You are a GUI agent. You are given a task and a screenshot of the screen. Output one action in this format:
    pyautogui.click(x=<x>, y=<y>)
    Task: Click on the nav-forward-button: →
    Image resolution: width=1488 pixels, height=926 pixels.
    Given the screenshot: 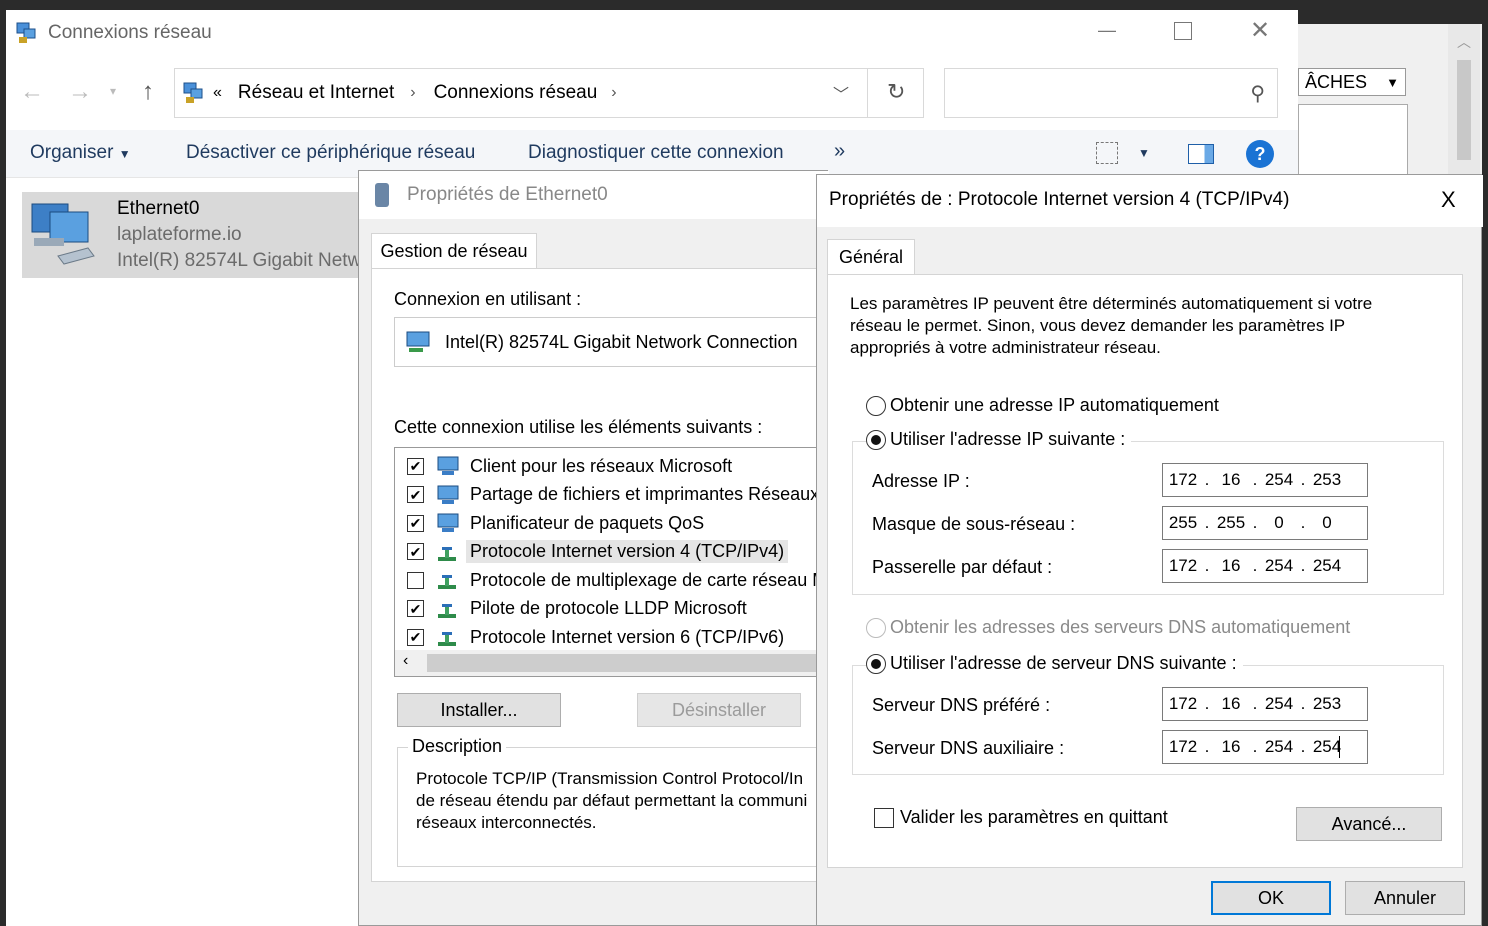 What is the action you would take?
    pyautogui.click(x=80, y=92)
    